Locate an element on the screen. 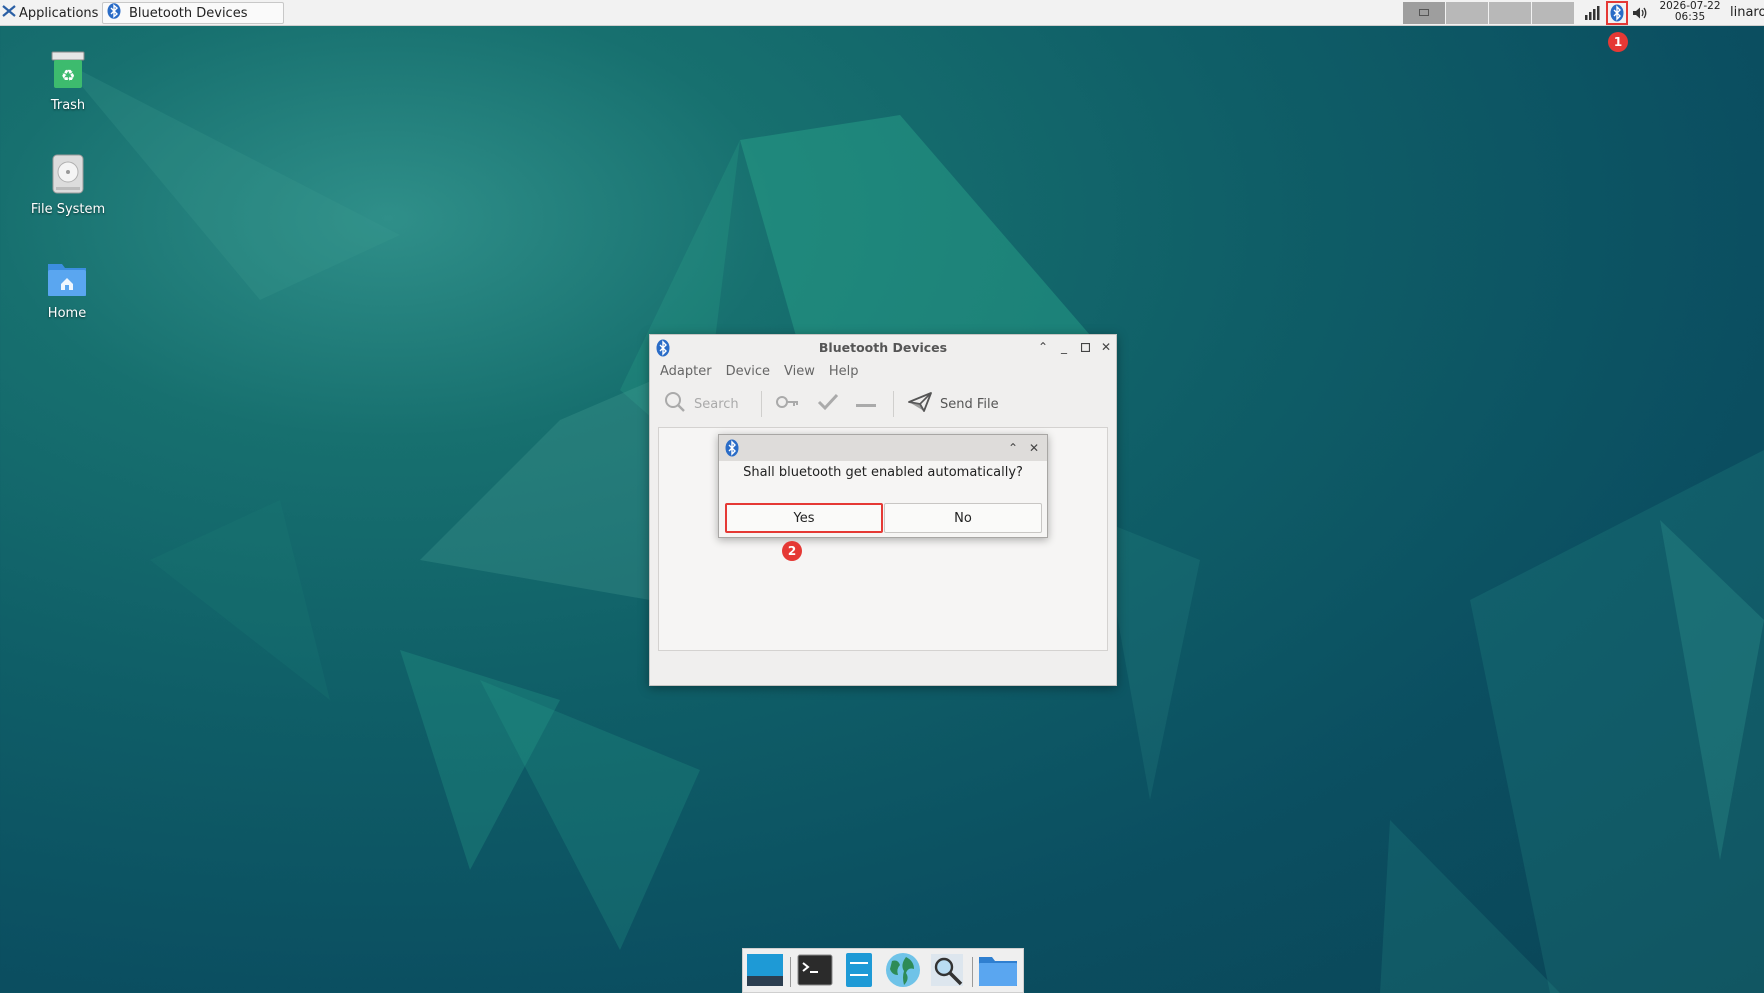  applications-menu-button: Applications ⋮ is located at coordinates (57, 13).